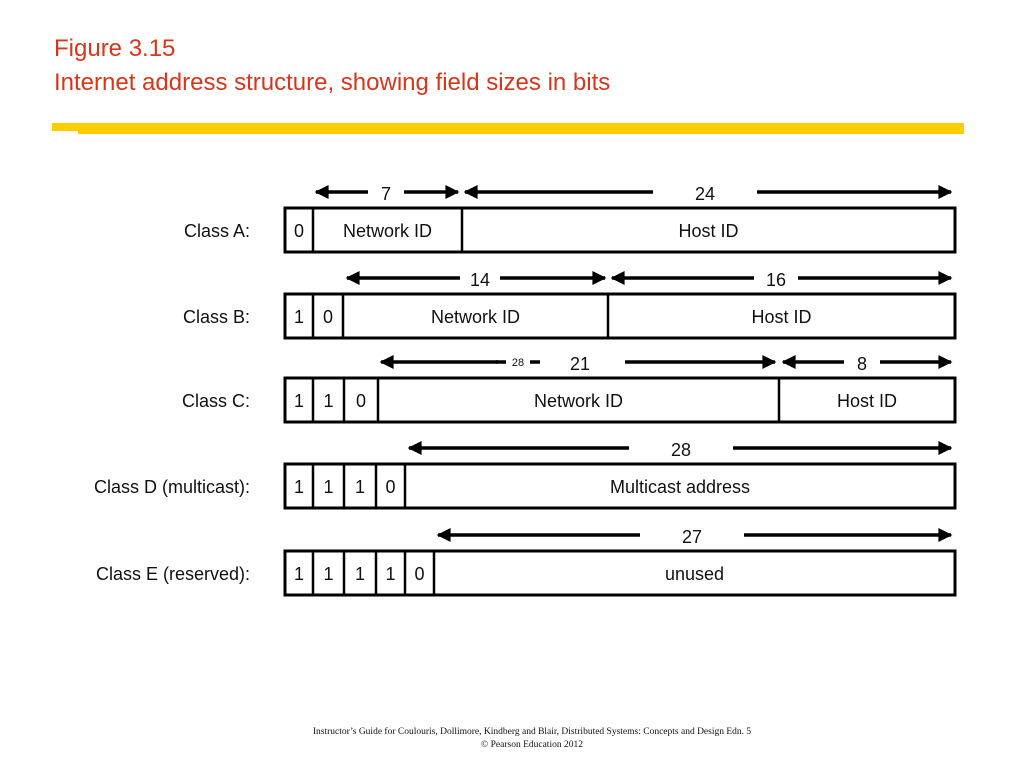 This screenshot has height=768, width=1024. What do you see at coordinates (570, 219) in the screenshot?
I see `address-class-row: Class A: 0 Network ID Host ID 7 24` at bounding box center [570, 219].